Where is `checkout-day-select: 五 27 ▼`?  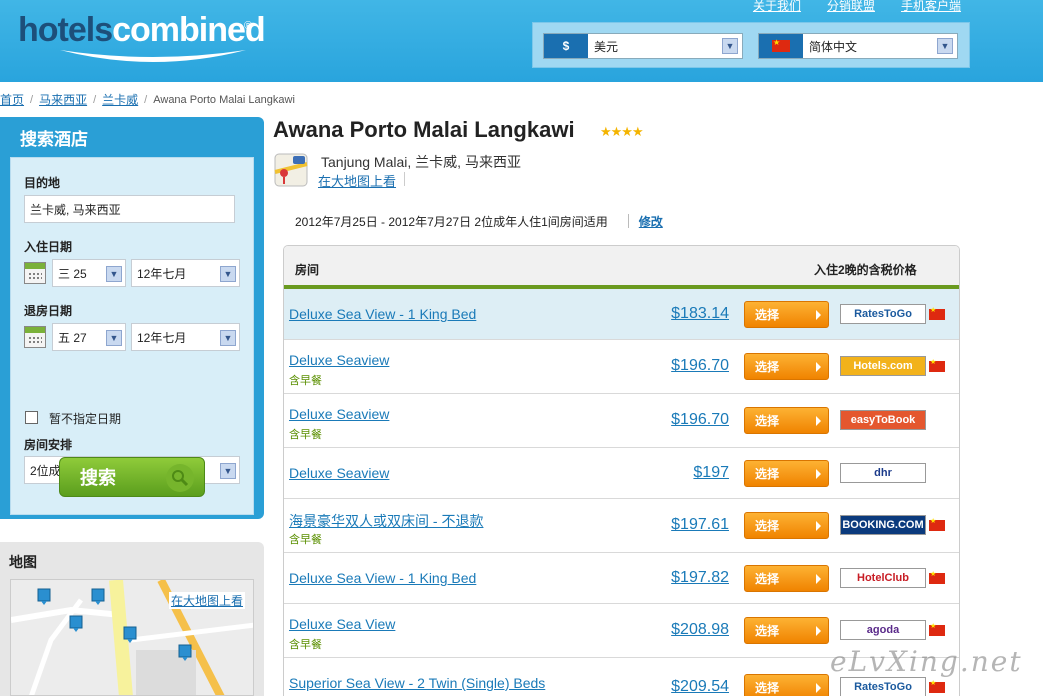 checkout-day-select: 五 27 ▼ is located at coordinates (89, 337).